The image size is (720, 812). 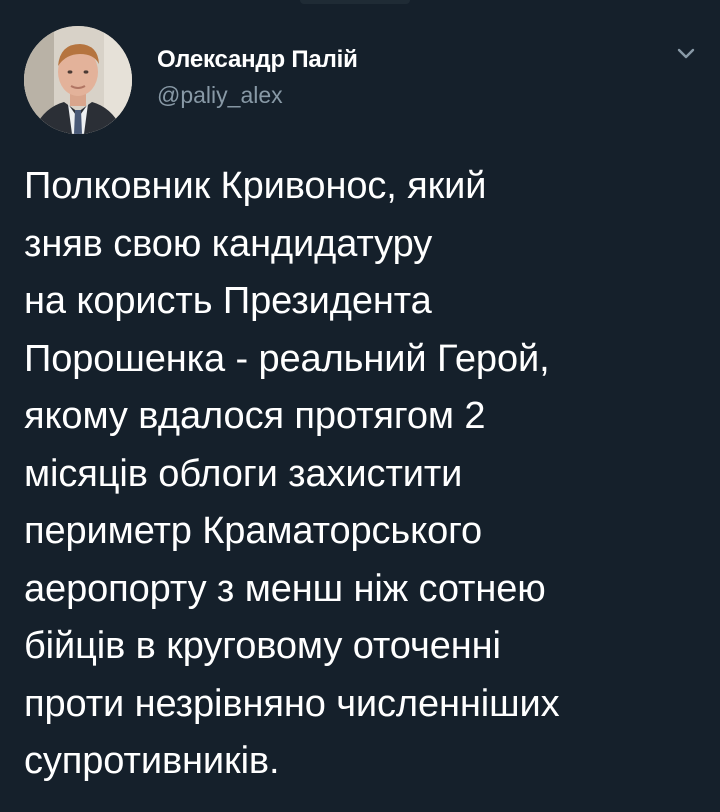 I want to click on author-avatar, so click(x=78, y=80).